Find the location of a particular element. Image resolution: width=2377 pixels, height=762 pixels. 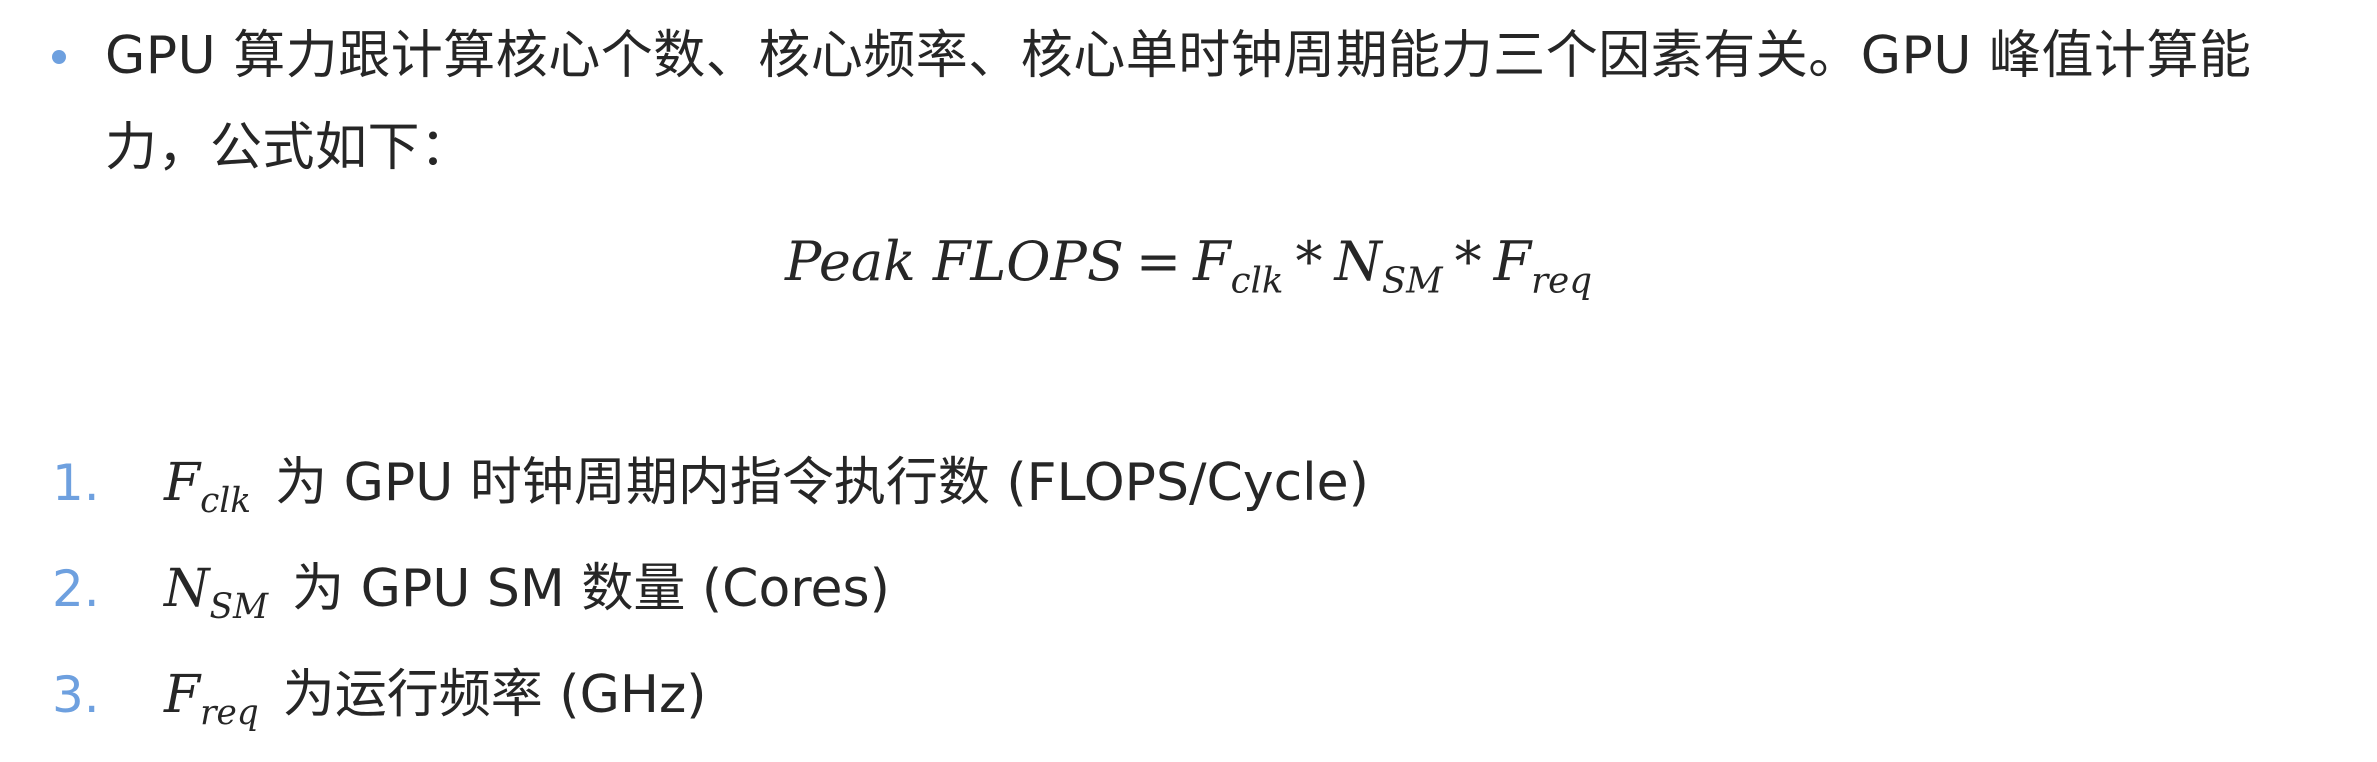

formula-term3-base: F is located at coordinates (1512, 261).